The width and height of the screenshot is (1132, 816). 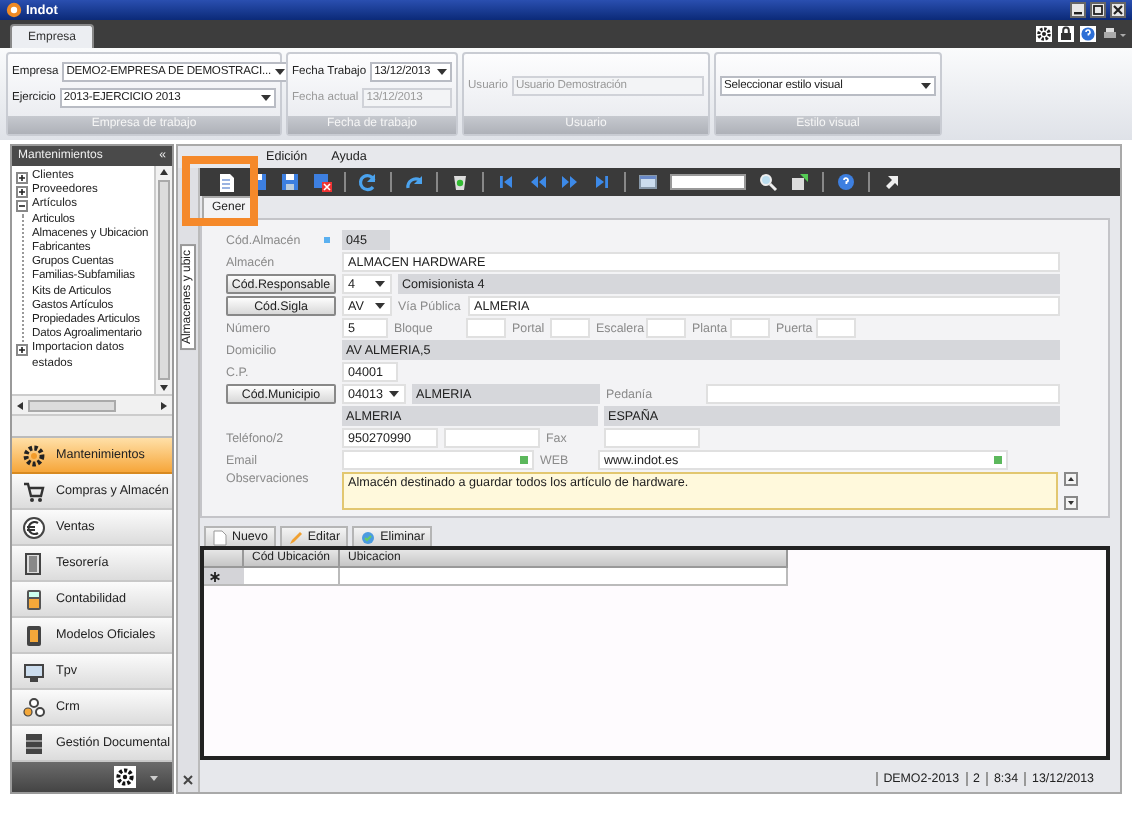 I want to click on window-icon, so click(x=648, y=182).